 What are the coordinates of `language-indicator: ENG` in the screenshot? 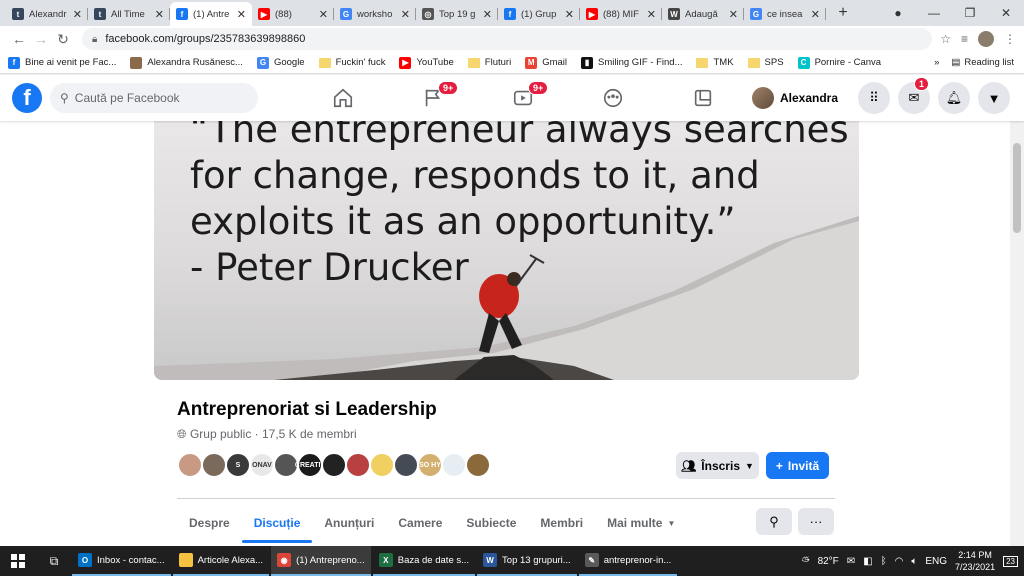 It's located at (936, 561).